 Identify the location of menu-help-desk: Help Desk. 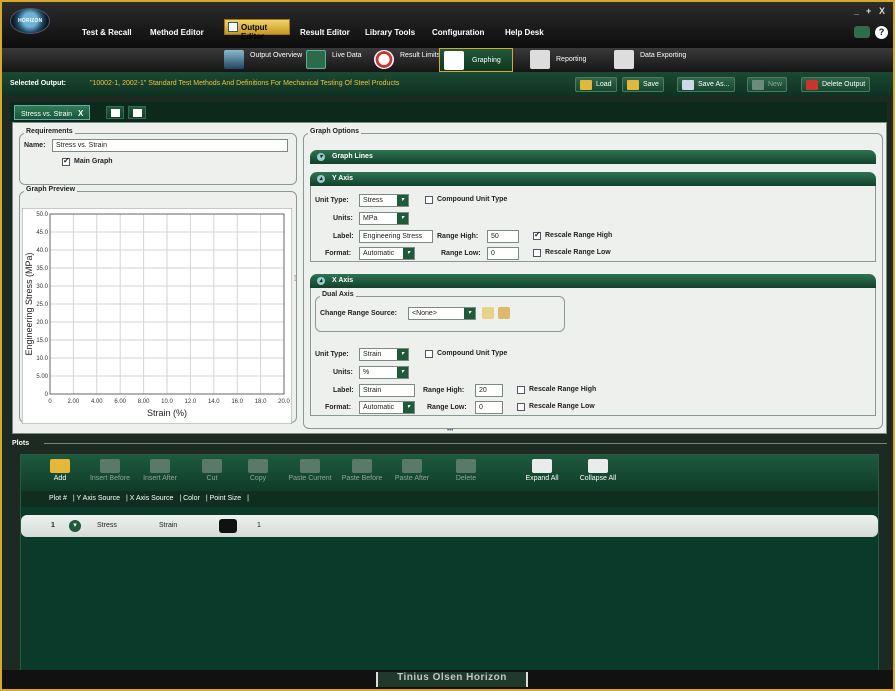
(524, 32).